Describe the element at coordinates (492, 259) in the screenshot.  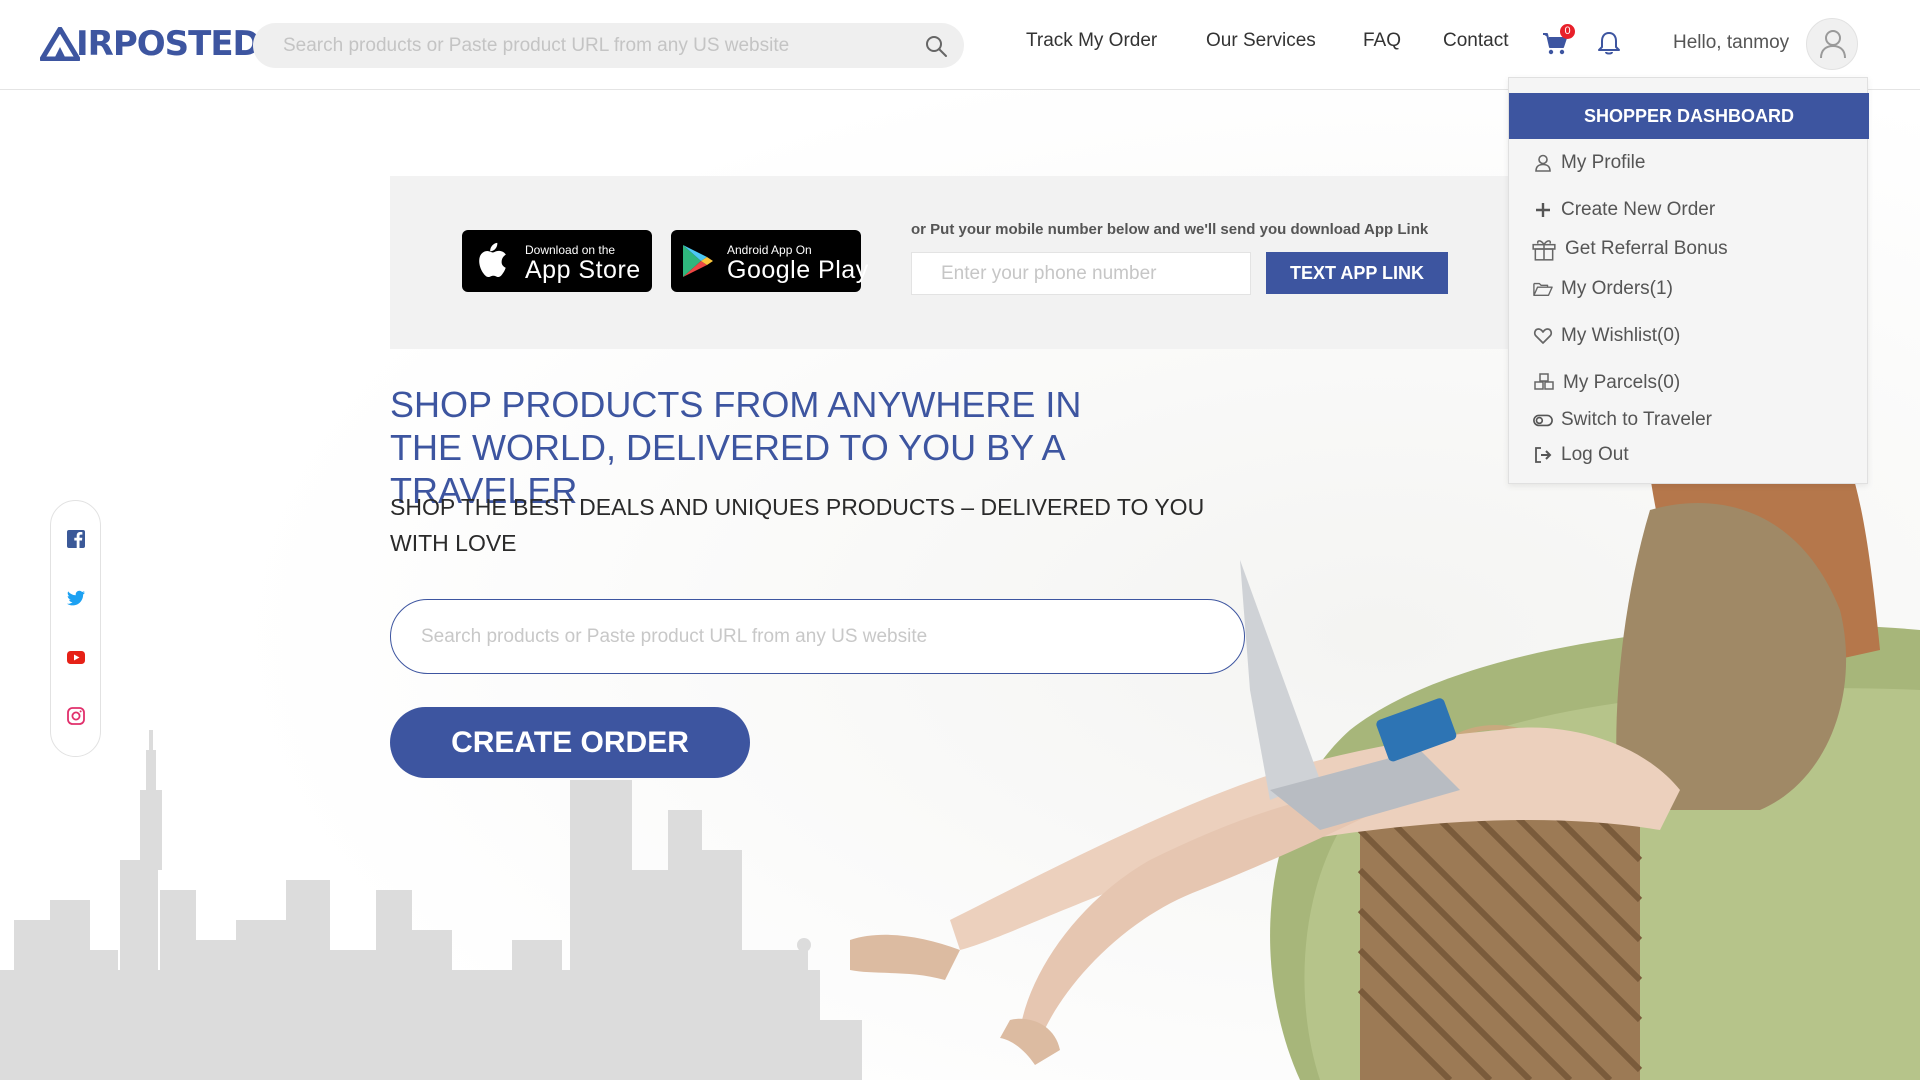
I see `apple-icon` at that location.